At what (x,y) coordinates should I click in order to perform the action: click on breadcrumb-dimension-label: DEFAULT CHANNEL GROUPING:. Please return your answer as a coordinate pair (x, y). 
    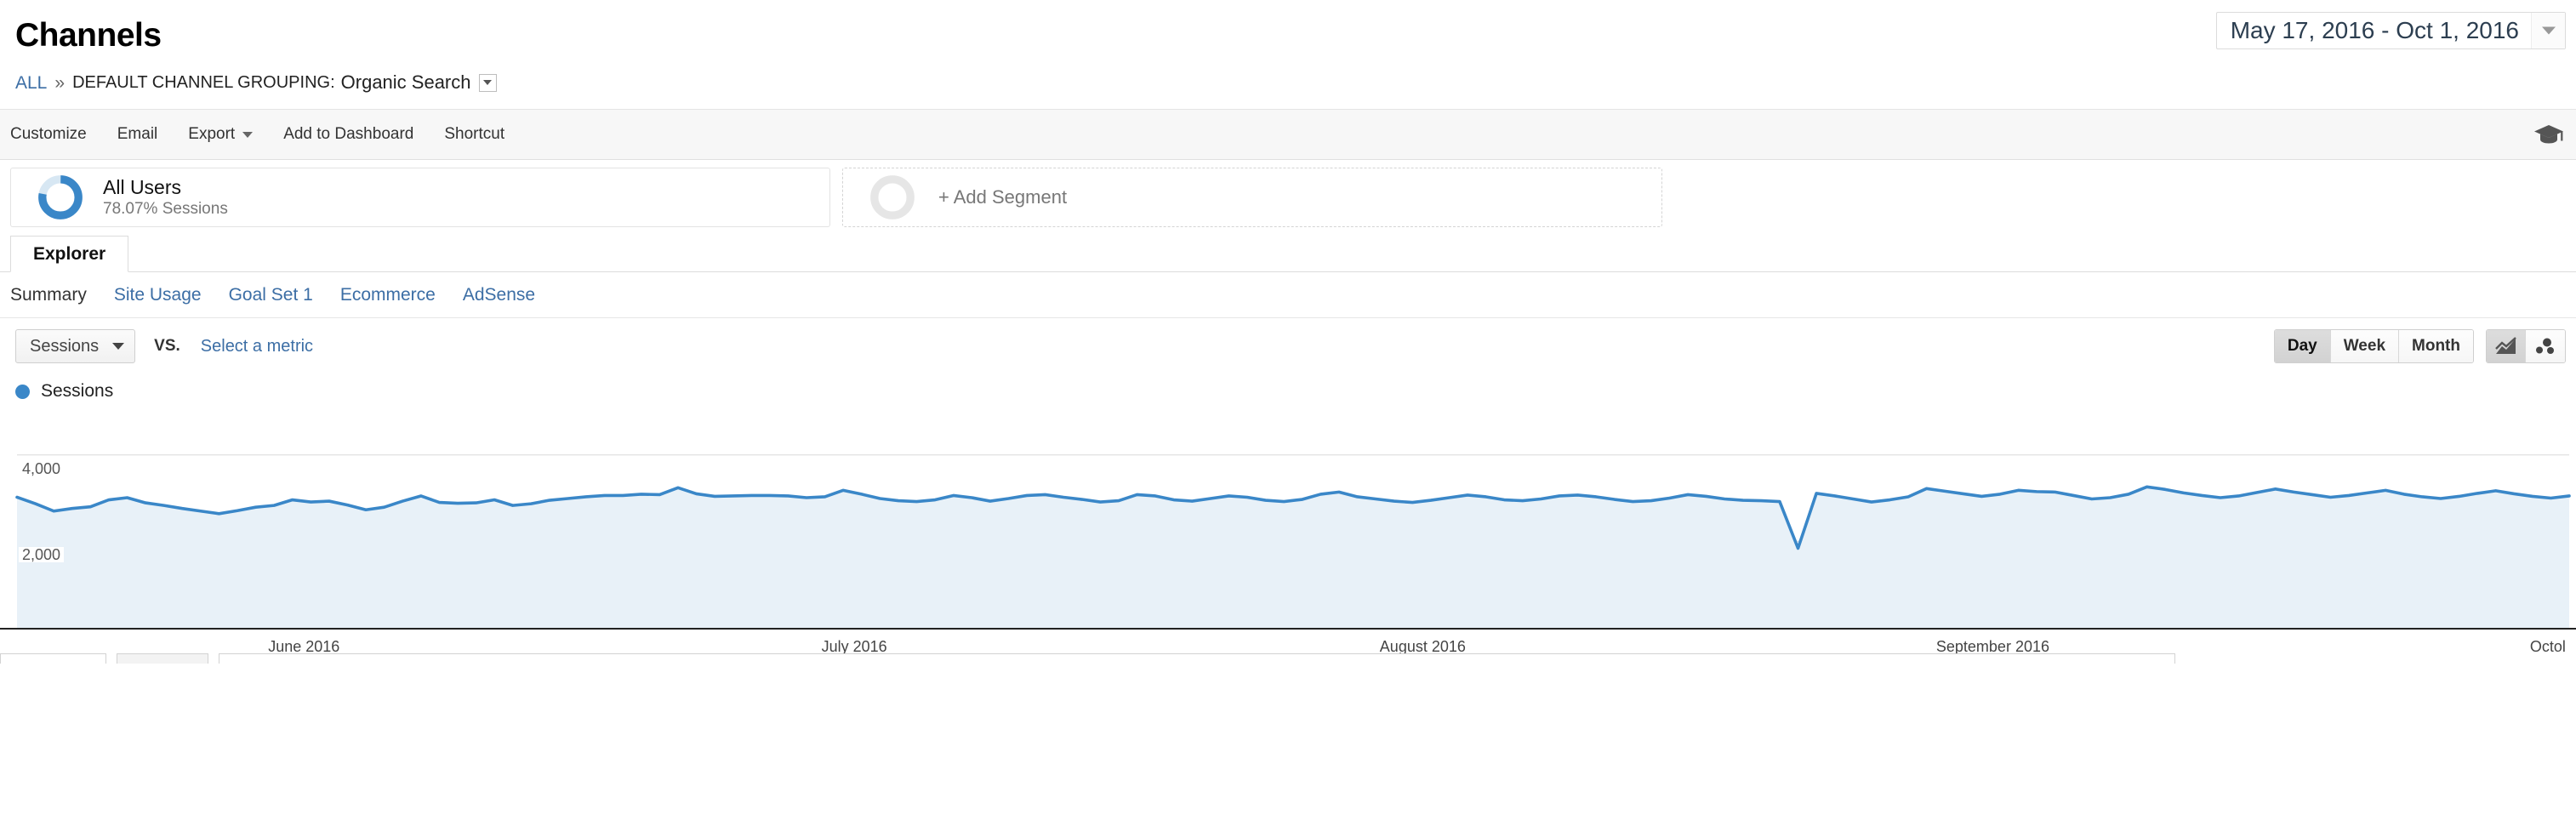
    Looking at the image, I should click on (204, 82).